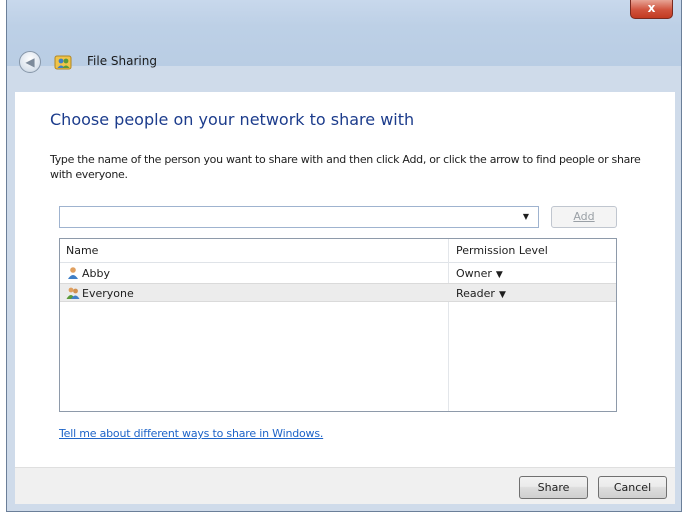  I want to click on back-button: ◀, so click(30, 62).